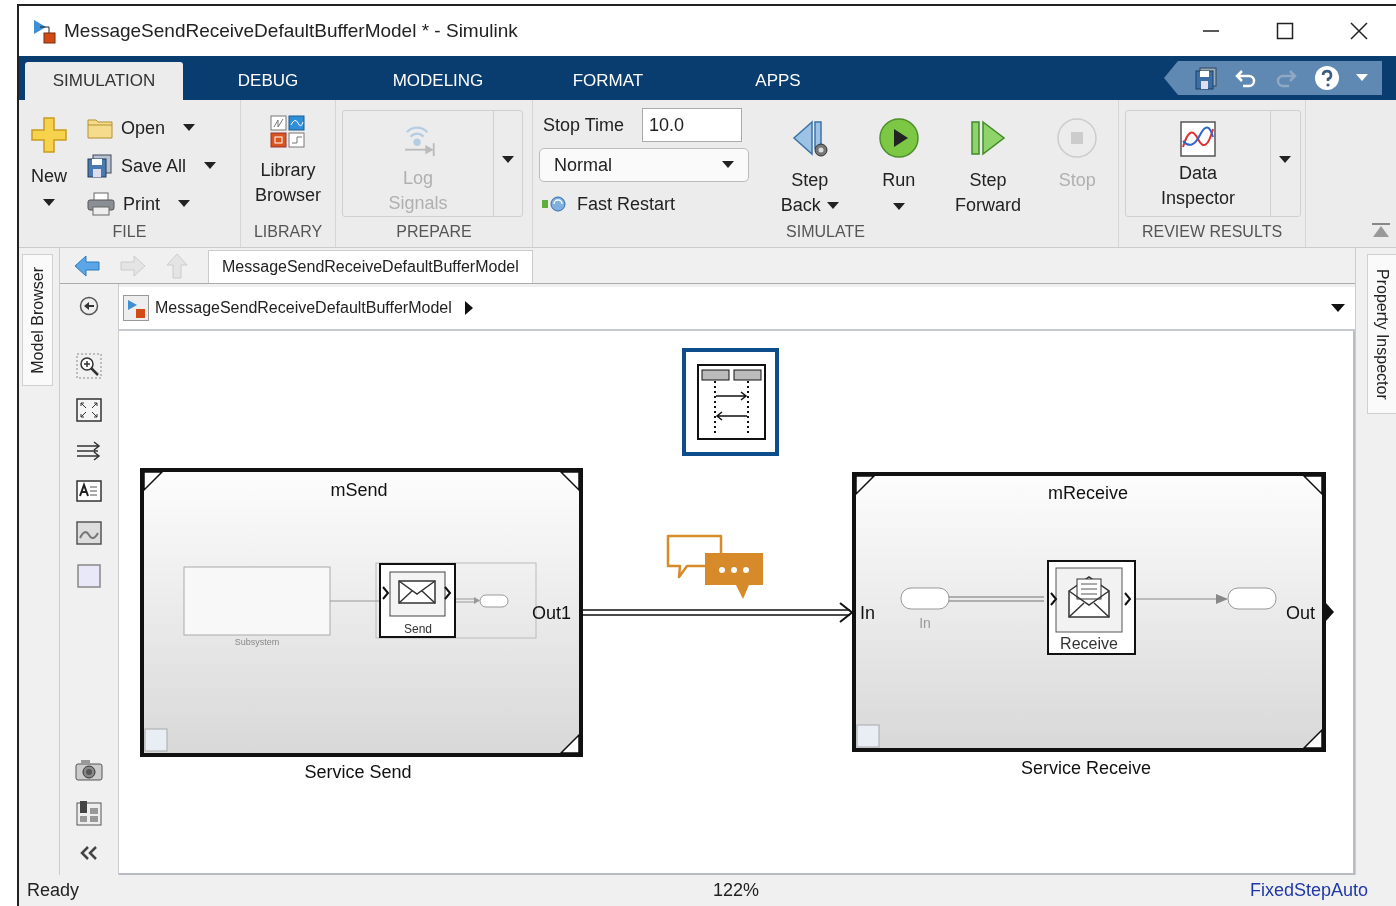 The width and height of the screenshot is (1396, 906). I want to click on model-browser-tab: Model Browser, so click(37, 320).